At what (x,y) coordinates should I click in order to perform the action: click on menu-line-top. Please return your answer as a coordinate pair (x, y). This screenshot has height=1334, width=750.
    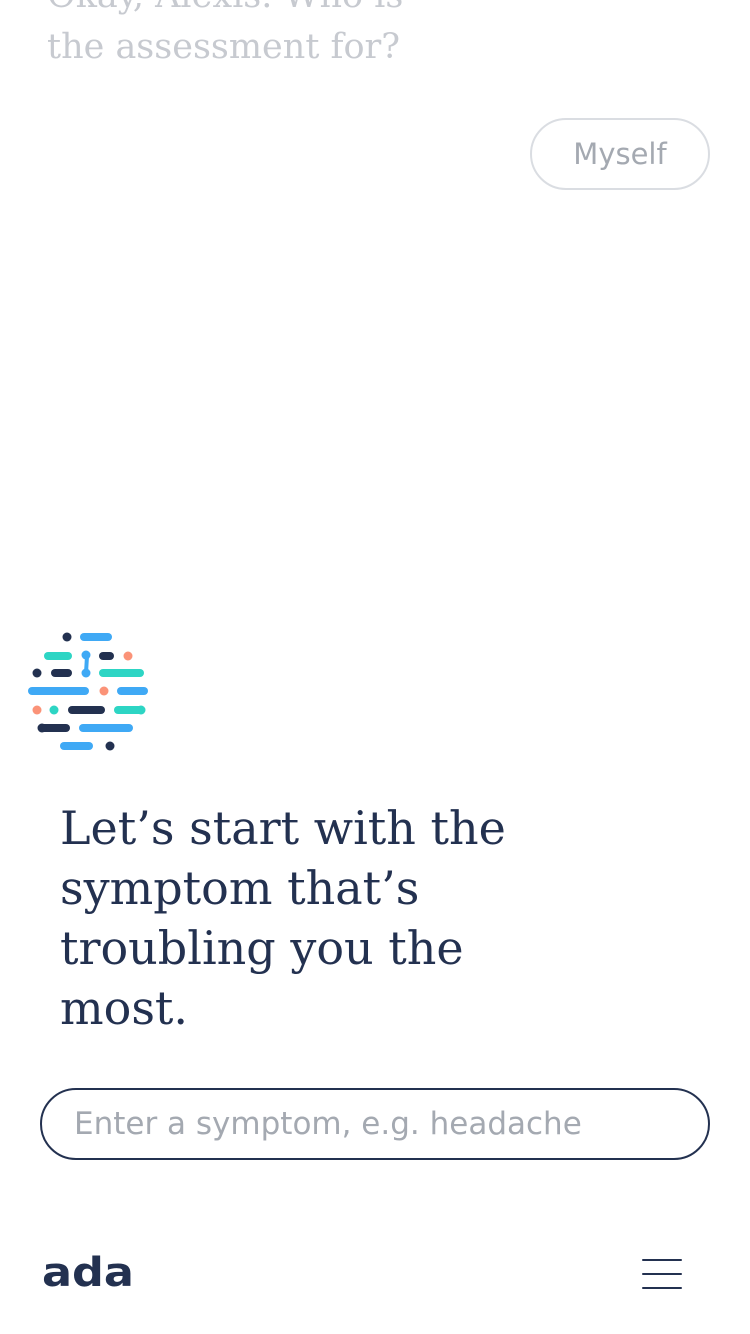
    Looking at the image, I should click on (662, 1260).